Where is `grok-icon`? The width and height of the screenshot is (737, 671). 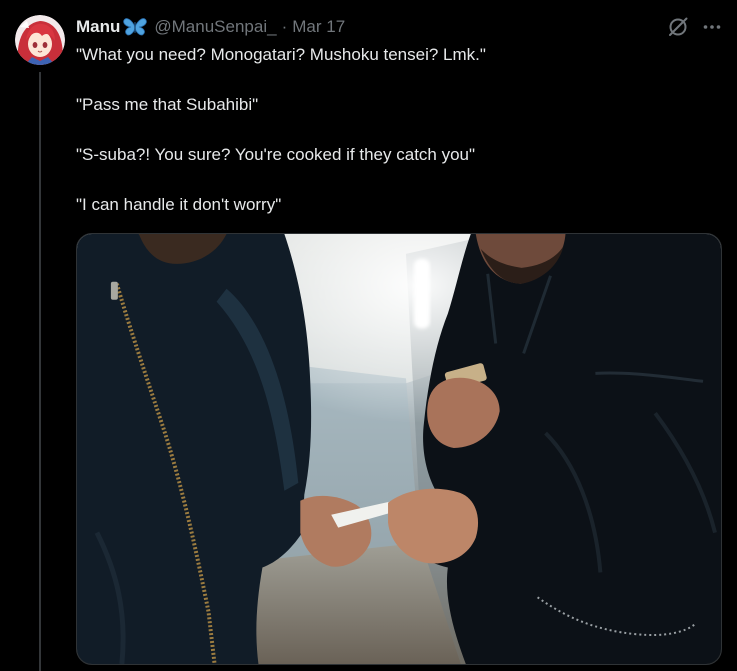 grok-icon is located at coordinates (678, 27).